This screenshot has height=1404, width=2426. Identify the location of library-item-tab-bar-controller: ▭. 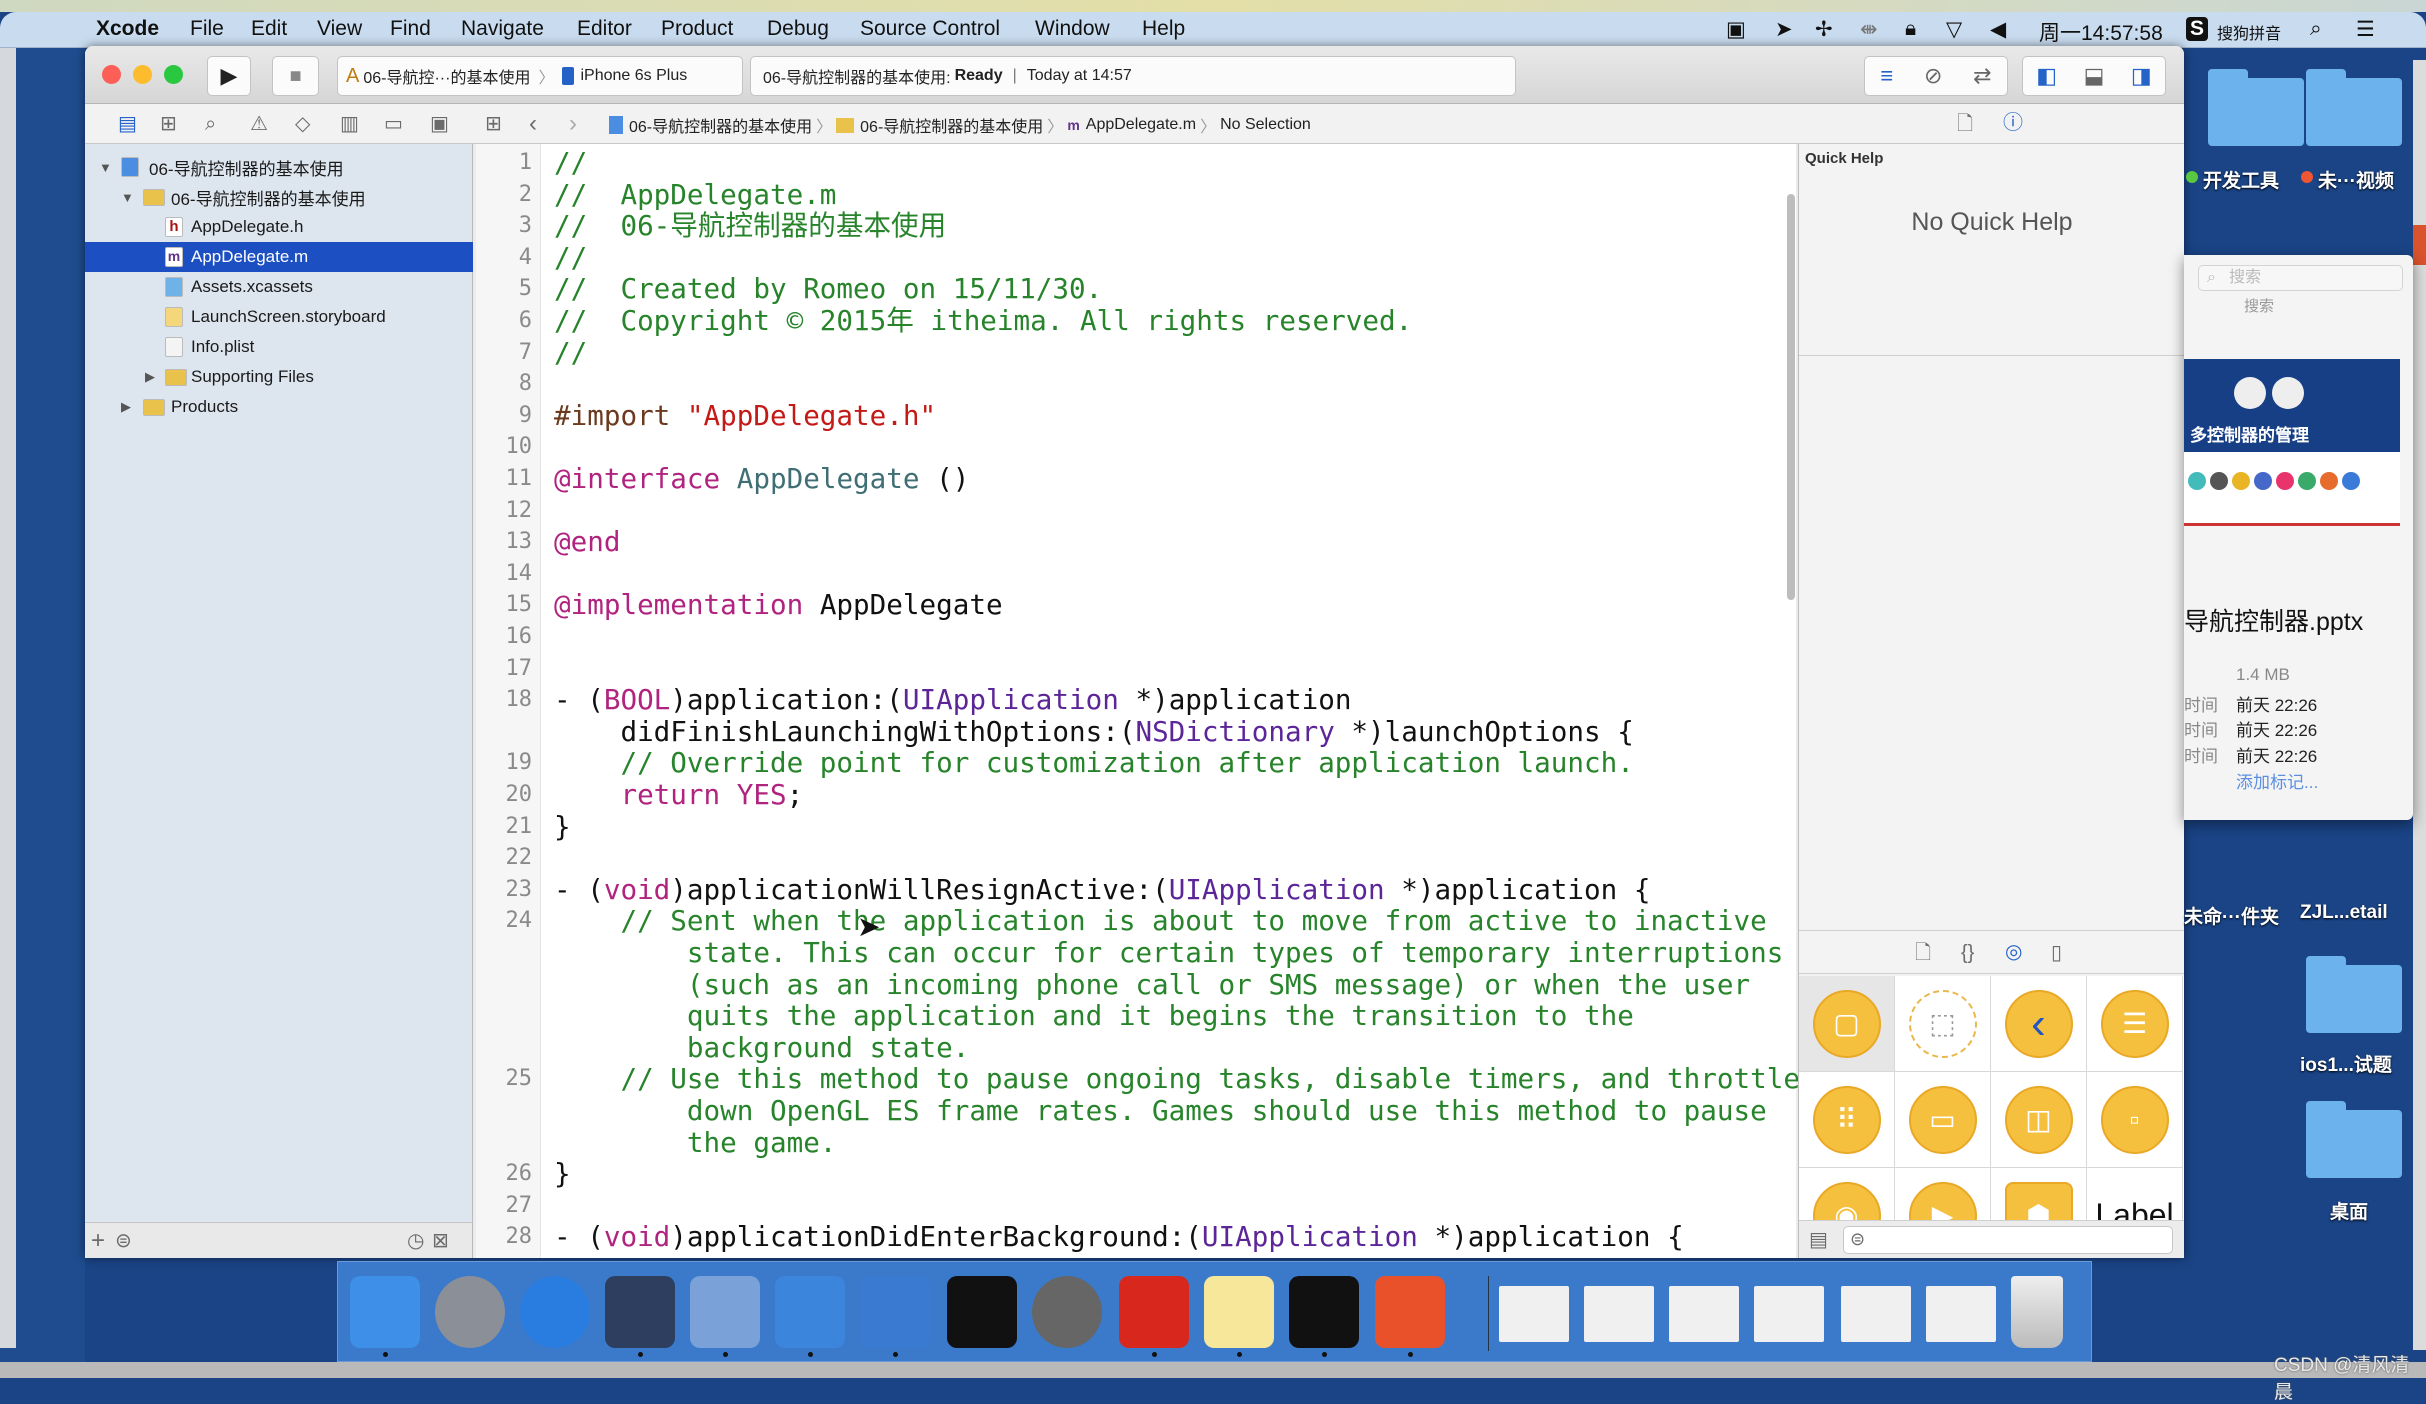
(1943, 1120).